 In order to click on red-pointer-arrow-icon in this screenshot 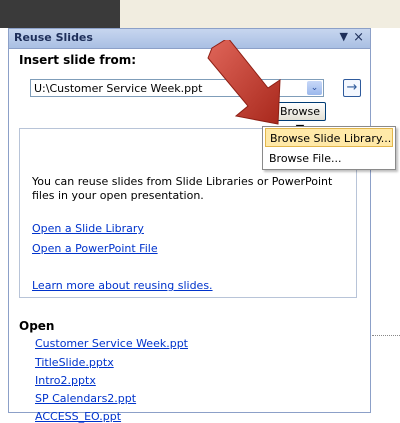, I will do `click(244, 82)`.